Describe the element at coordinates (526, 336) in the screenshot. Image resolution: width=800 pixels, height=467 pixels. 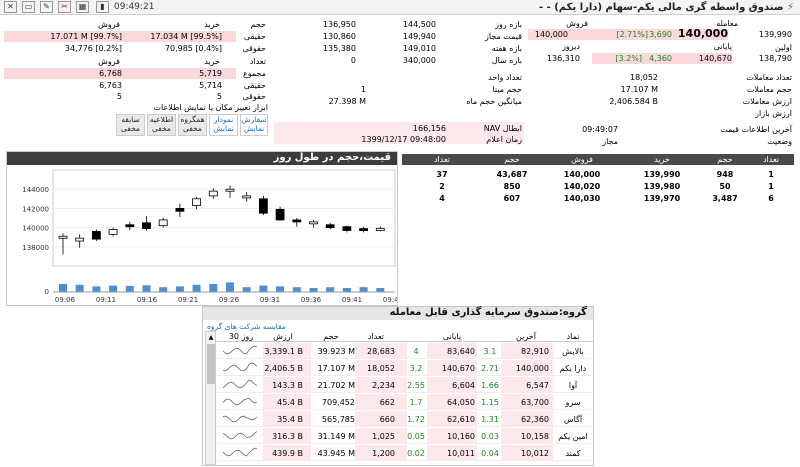
I see `grp-header-last: آخرین` at that location.